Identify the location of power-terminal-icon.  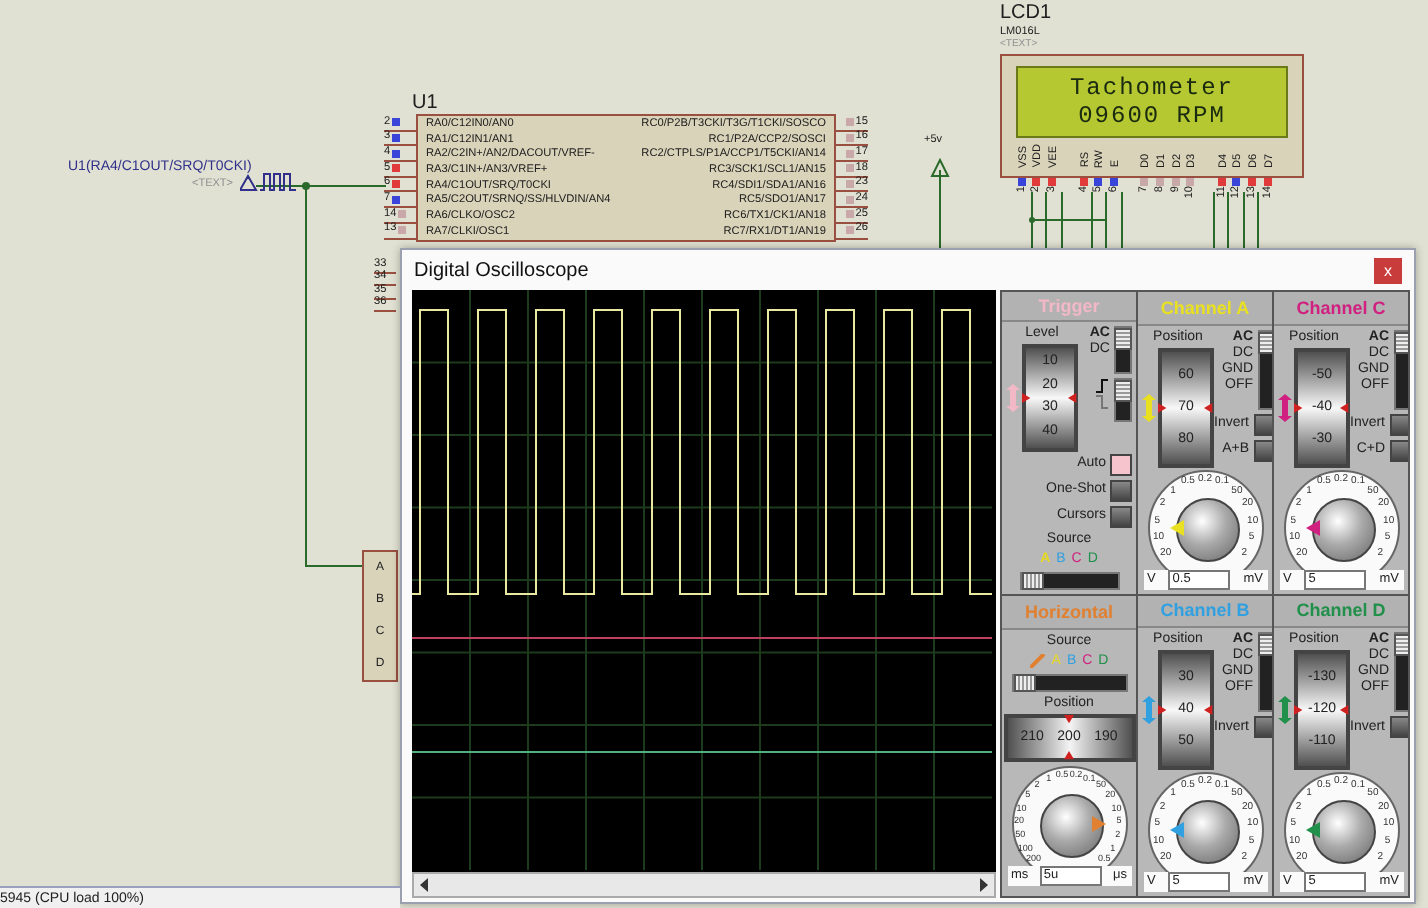
(940, 168).